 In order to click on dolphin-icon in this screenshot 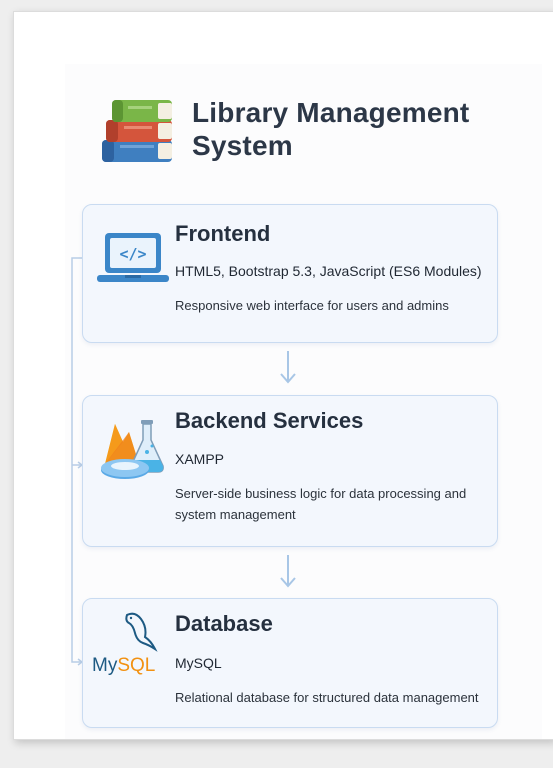, I will do `click(141, 632)`.